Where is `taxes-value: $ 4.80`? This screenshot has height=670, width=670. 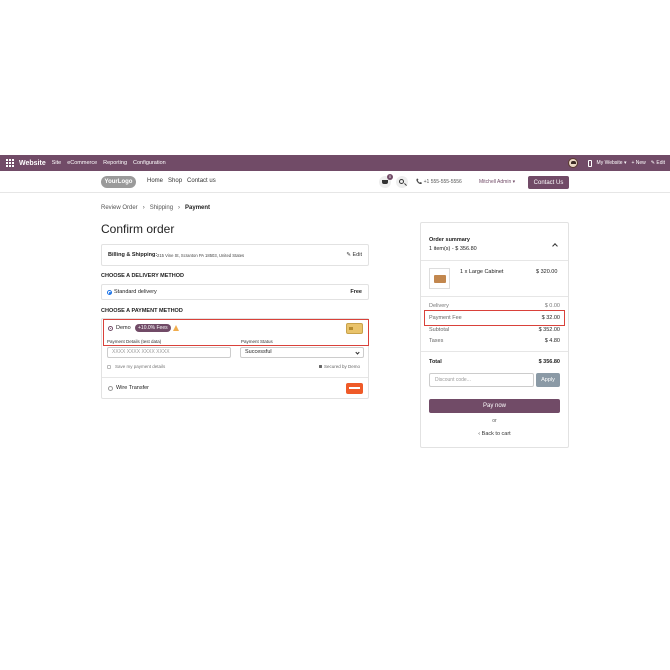 taxes-value: $ 4.80 is located at coordinates (552, 341).